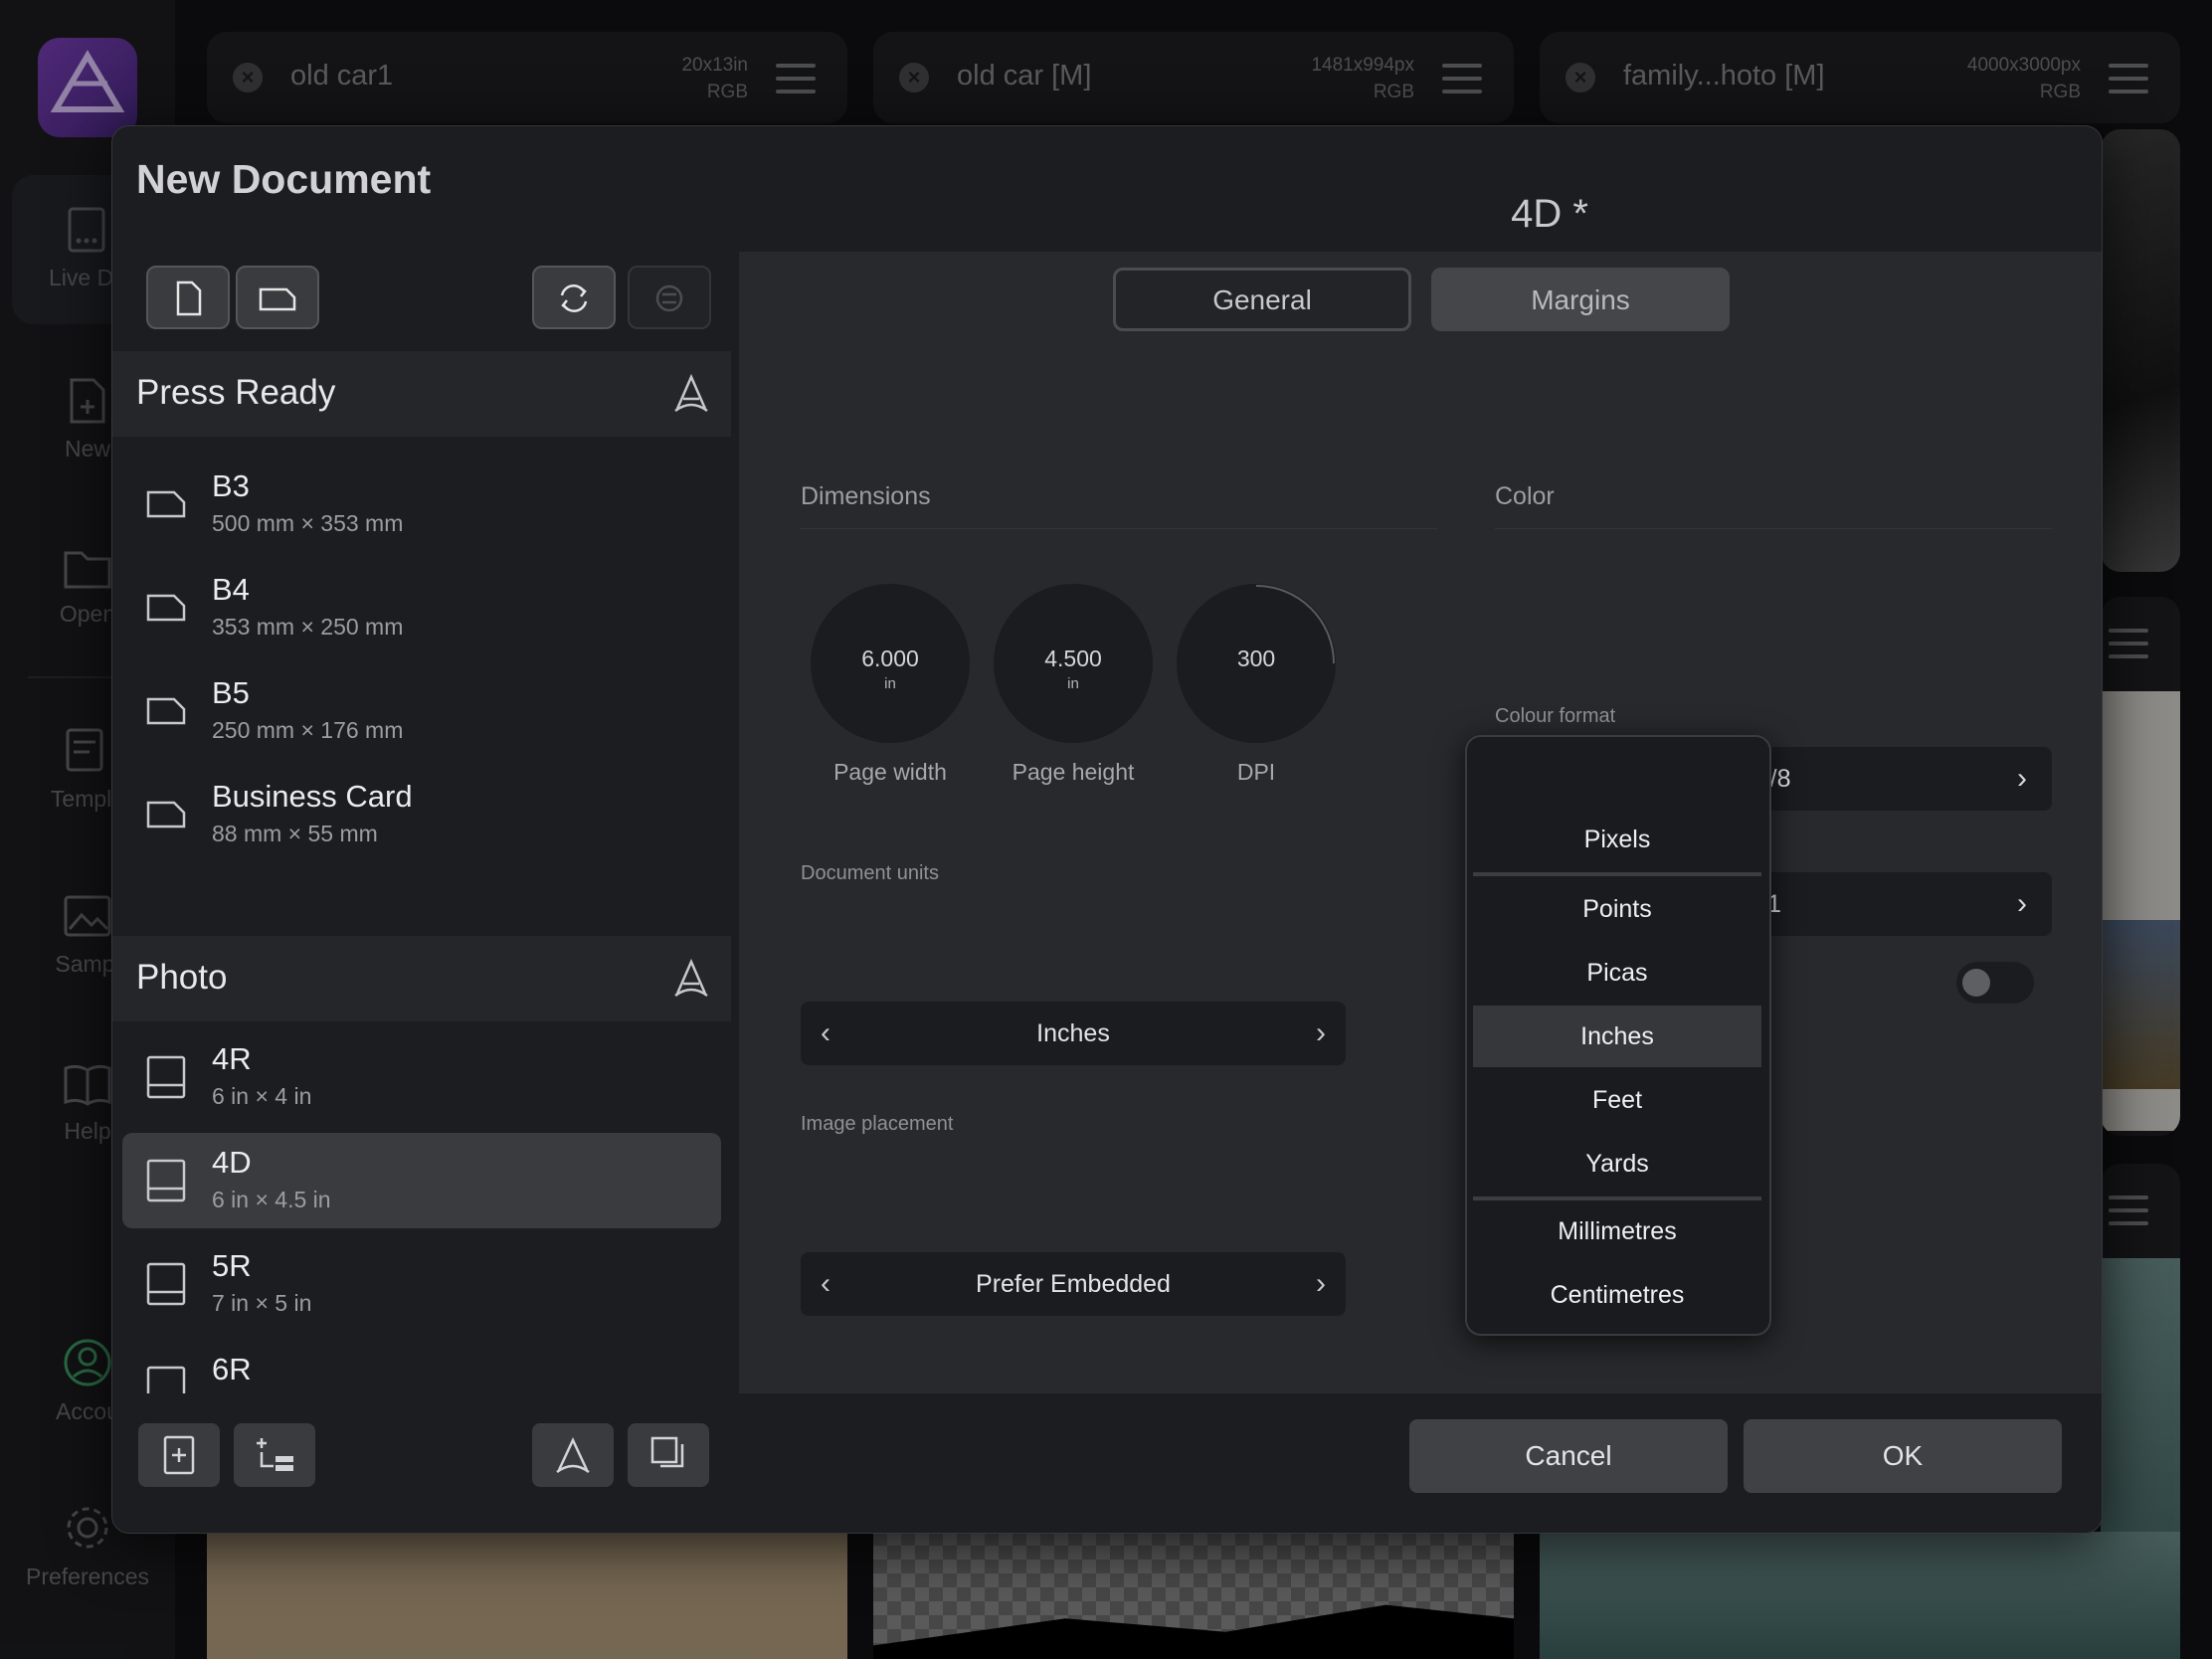 The image size is (2212, 1659). What do you see at coordinates (421, 814) in the screenshot?
I see `preset-item: Business Card 88 mm × 55 mm` at bounding box center [421, 814].